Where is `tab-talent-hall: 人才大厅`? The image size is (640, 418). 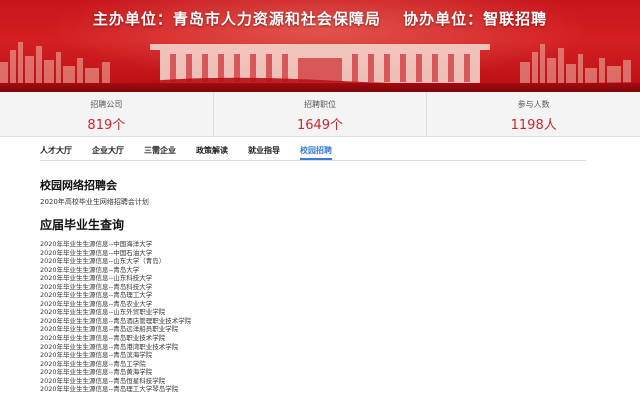
tab-talent-hall: 人才大厅 is located at coordinates (56, 149).